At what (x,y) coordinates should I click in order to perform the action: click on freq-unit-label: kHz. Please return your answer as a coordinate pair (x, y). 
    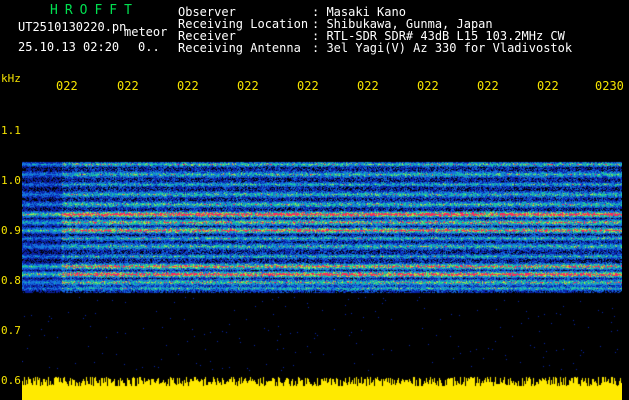
    Looking at the image, I should click on (11, 78).